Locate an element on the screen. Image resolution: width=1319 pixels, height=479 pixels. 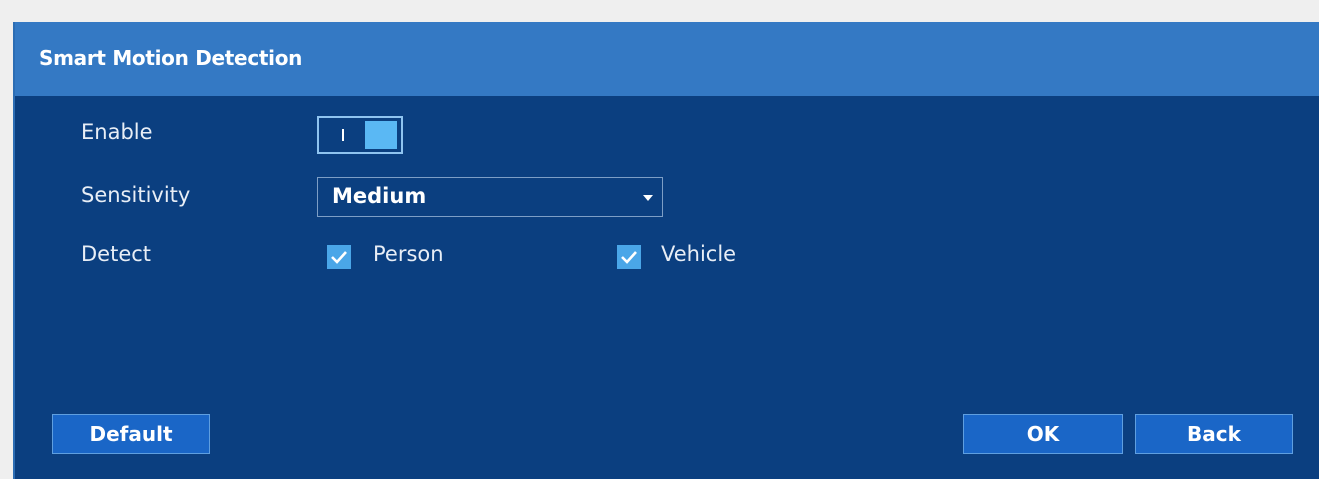
sensitivity-select: Medium is located at coordinates (490, 197).